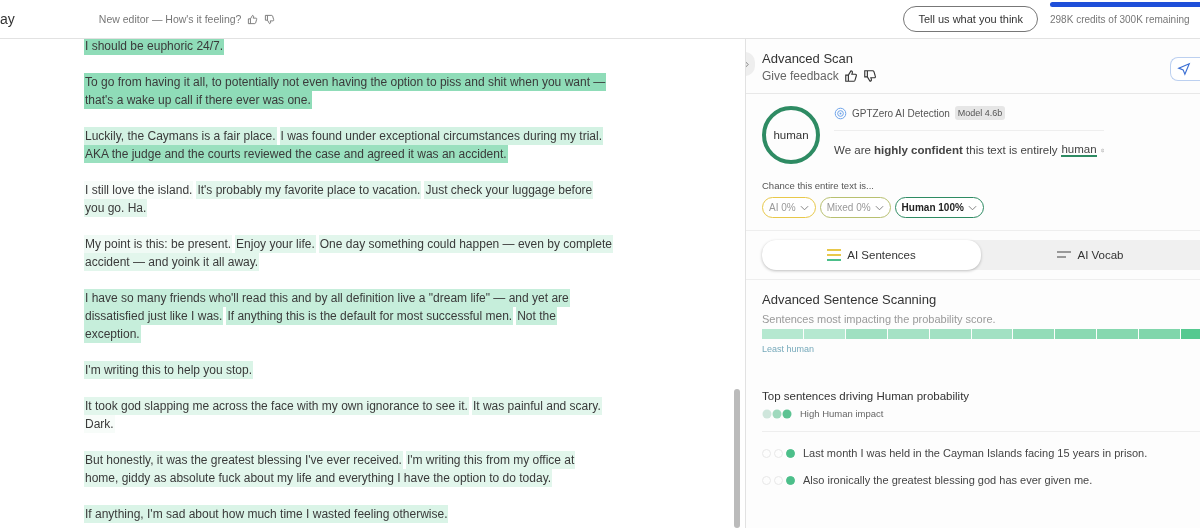 This screenshot has width=1200, height=528. I want to click on verdict-word: human, so click(1079, 150).